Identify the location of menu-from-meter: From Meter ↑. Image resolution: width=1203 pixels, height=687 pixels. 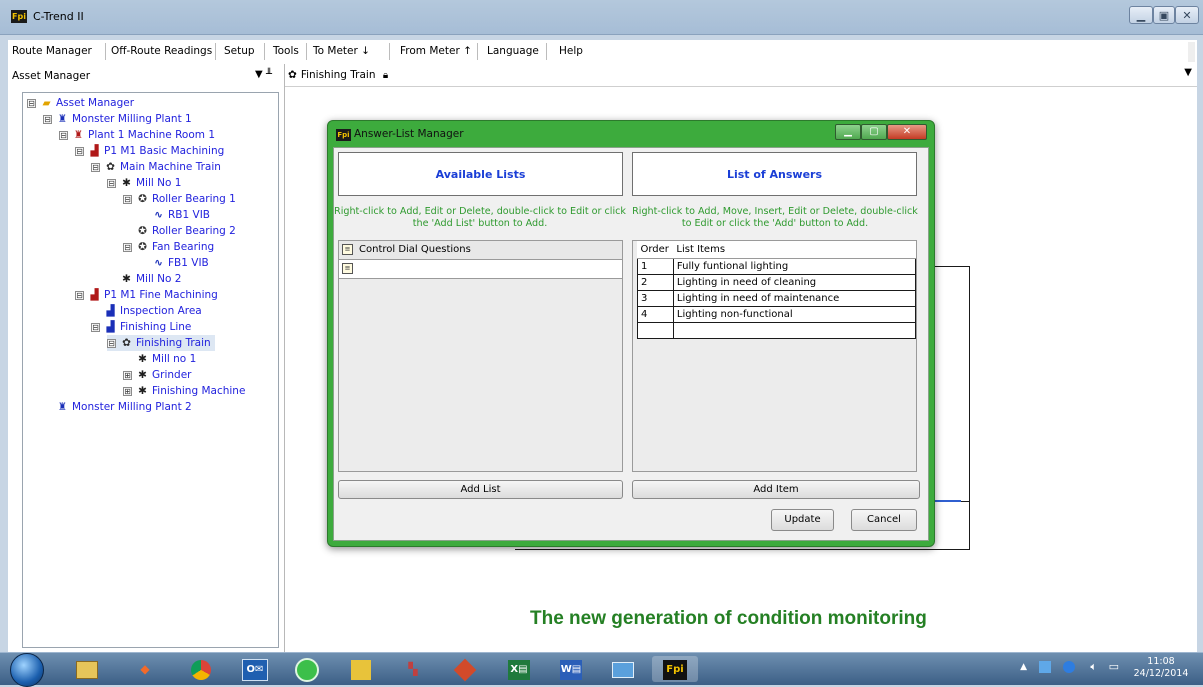
(436, 51).